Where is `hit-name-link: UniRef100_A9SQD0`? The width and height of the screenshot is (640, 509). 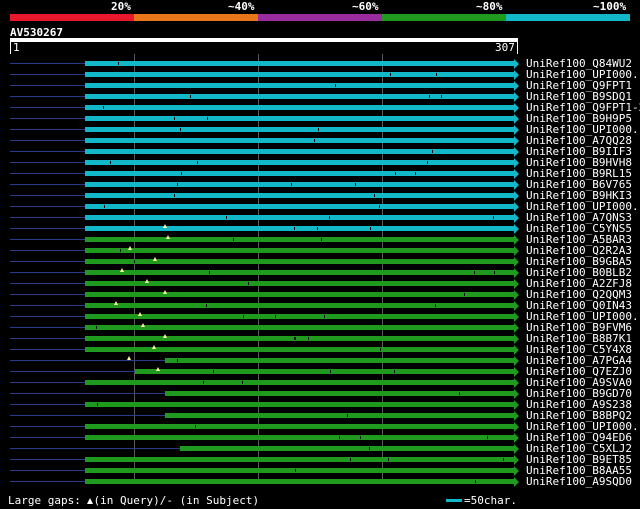 hit-name-link: UniRef100_A9SQD0 is located at coordinates (579, 481).